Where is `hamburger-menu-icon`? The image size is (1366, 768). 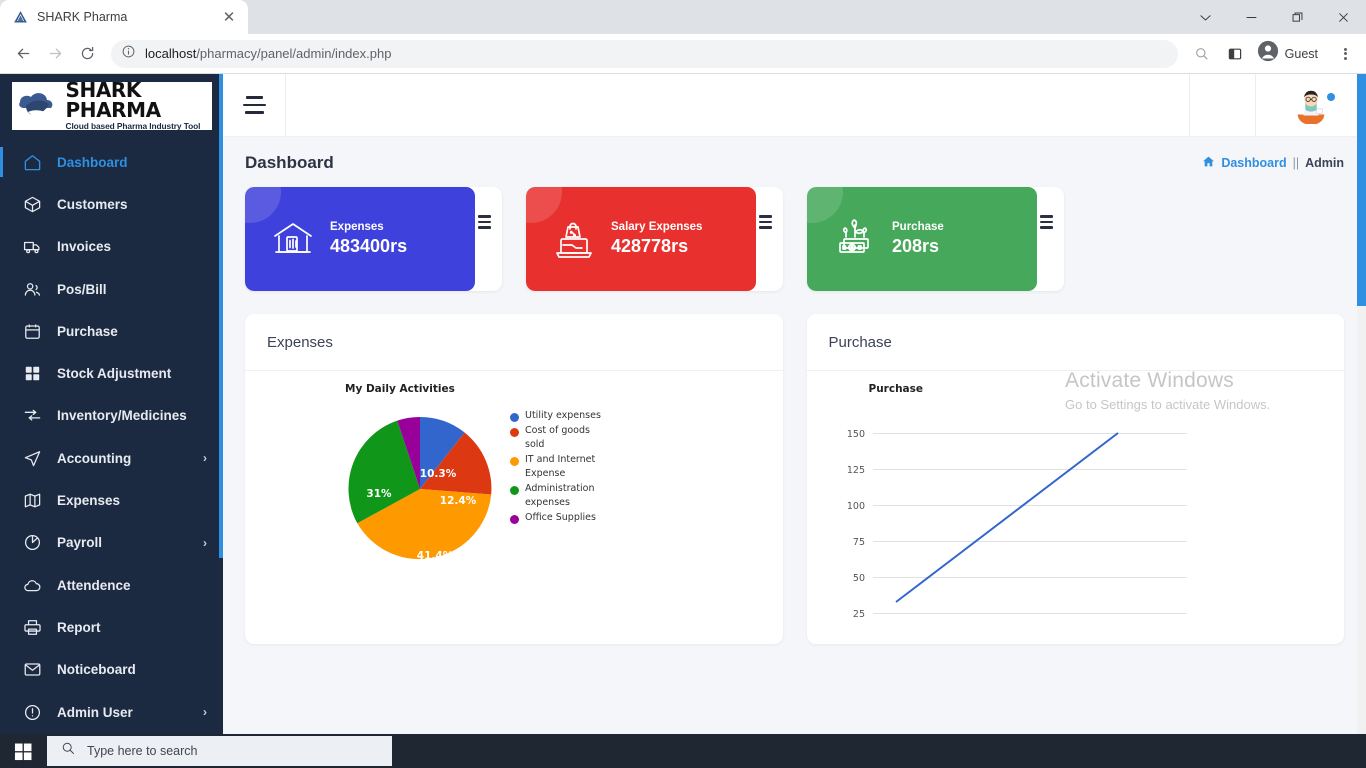 hamburger-menu-icon is located at coordinates (254, 105).